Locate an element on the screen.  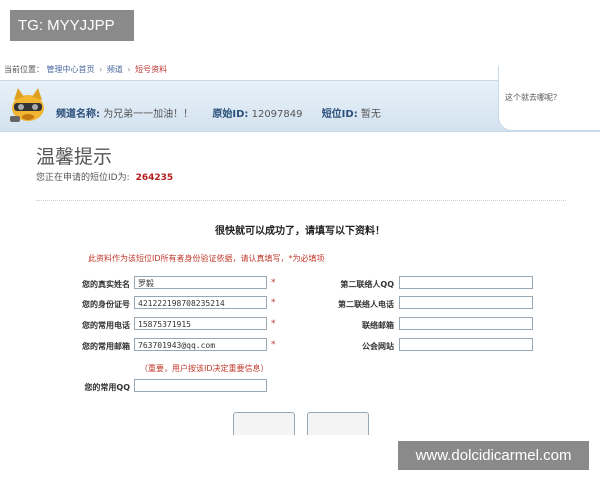
breadcrumb: 当前位置： 管理中心首页 › 频道 › 短号资料 is located at coordinates (85, 69).